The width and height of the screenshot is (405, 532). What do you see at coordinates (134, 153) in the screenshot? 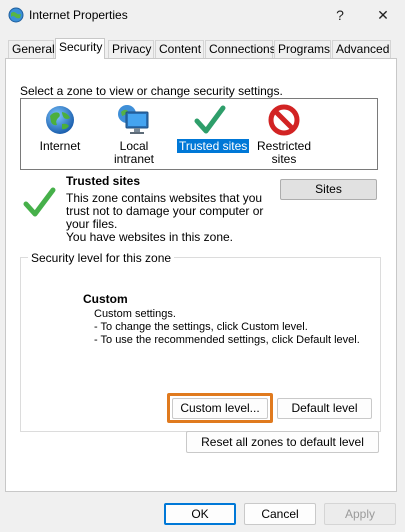
I see `zone-local-intranet-label: Local intranet` at bounding box center [134, 153].